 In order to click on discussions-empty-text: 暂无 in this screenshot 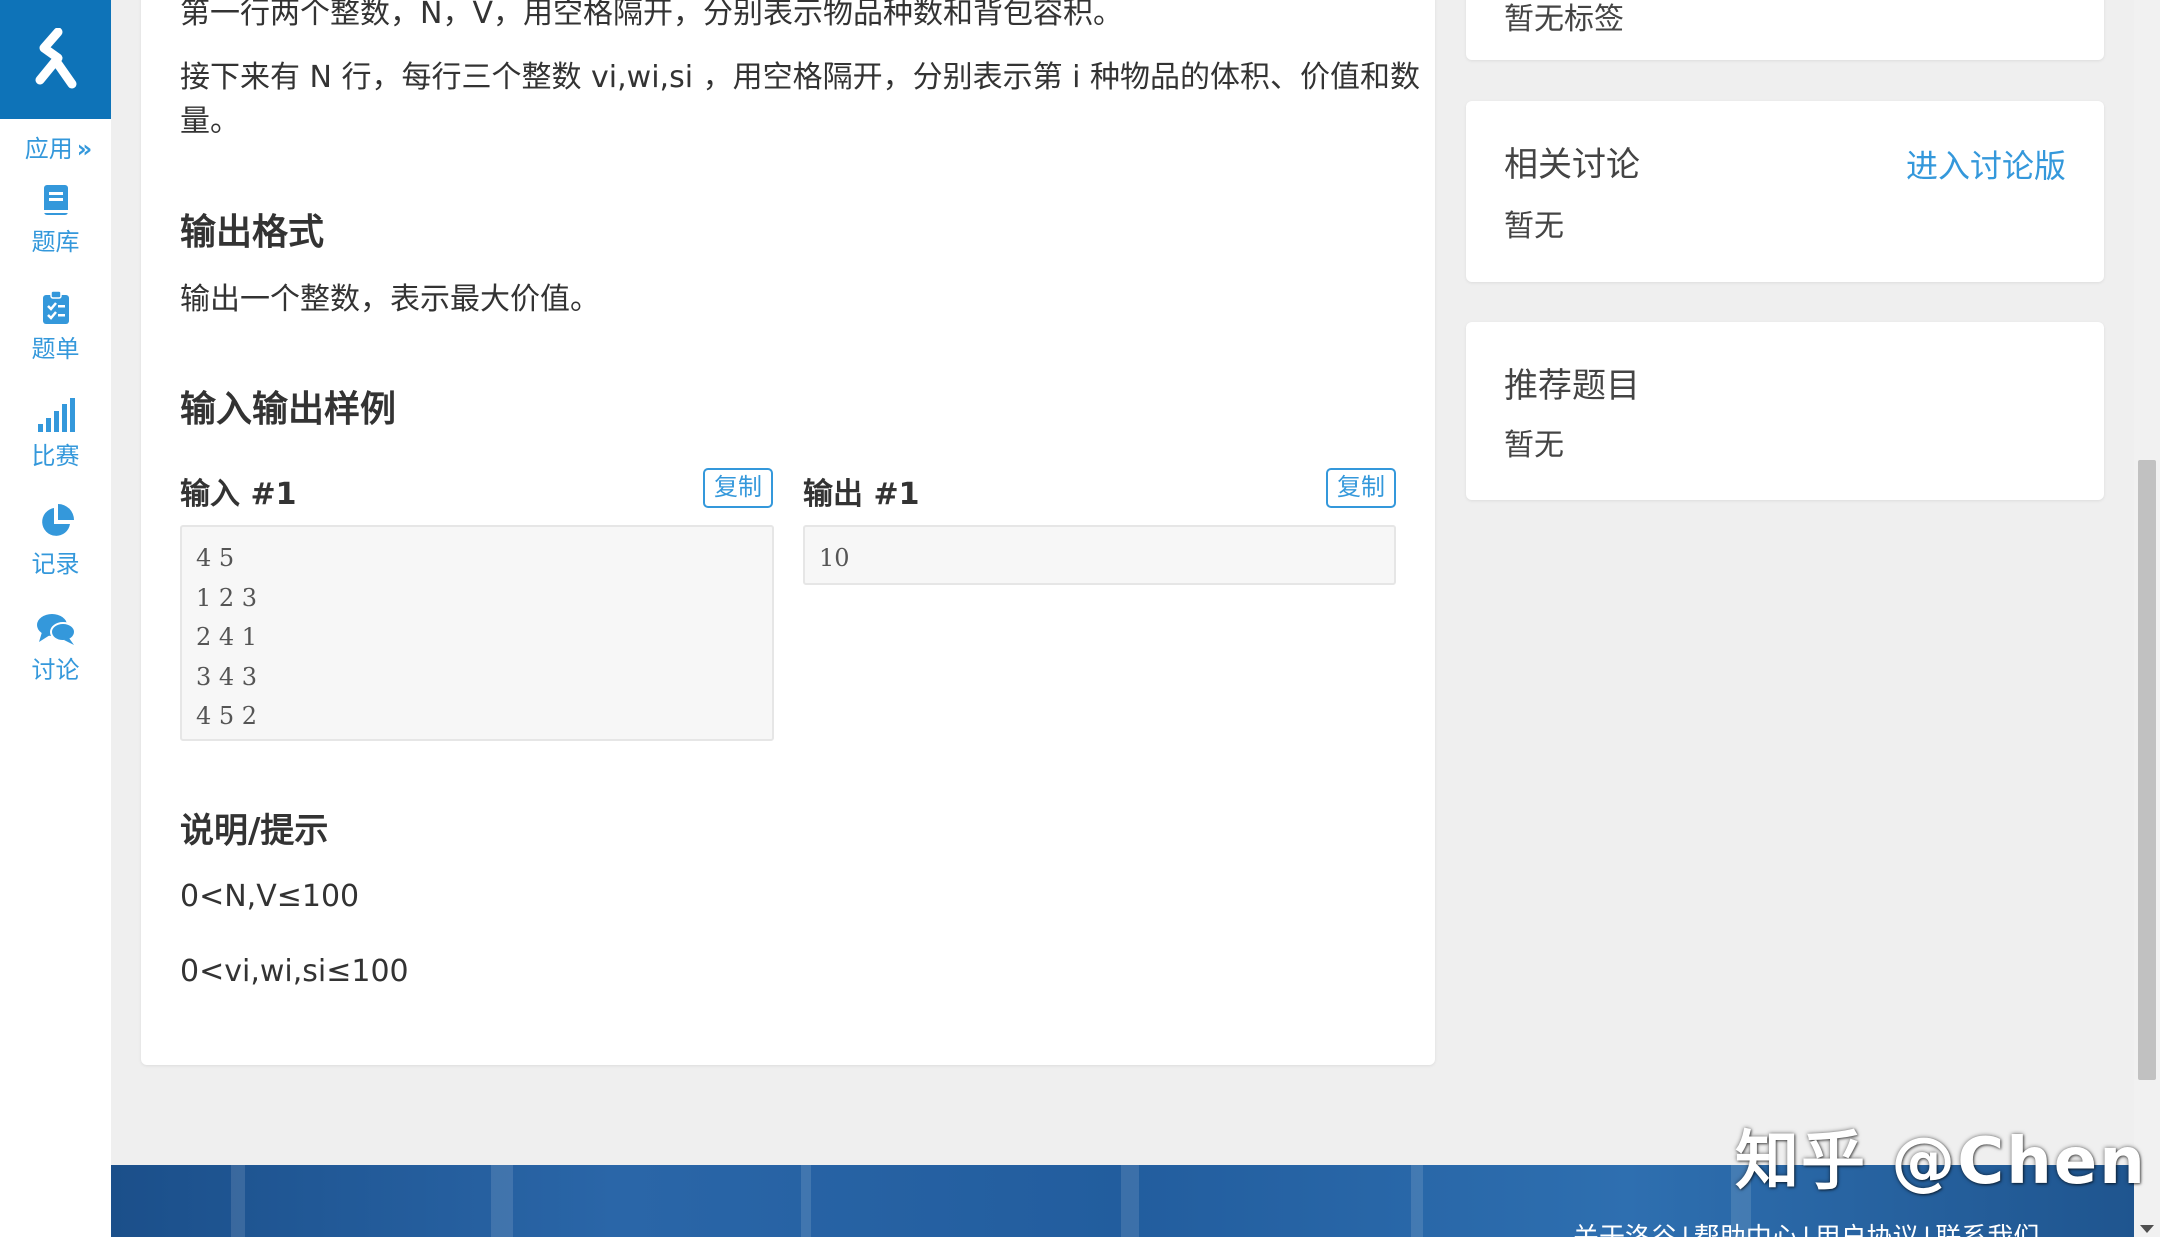, I will do `click(1534, 226)`.